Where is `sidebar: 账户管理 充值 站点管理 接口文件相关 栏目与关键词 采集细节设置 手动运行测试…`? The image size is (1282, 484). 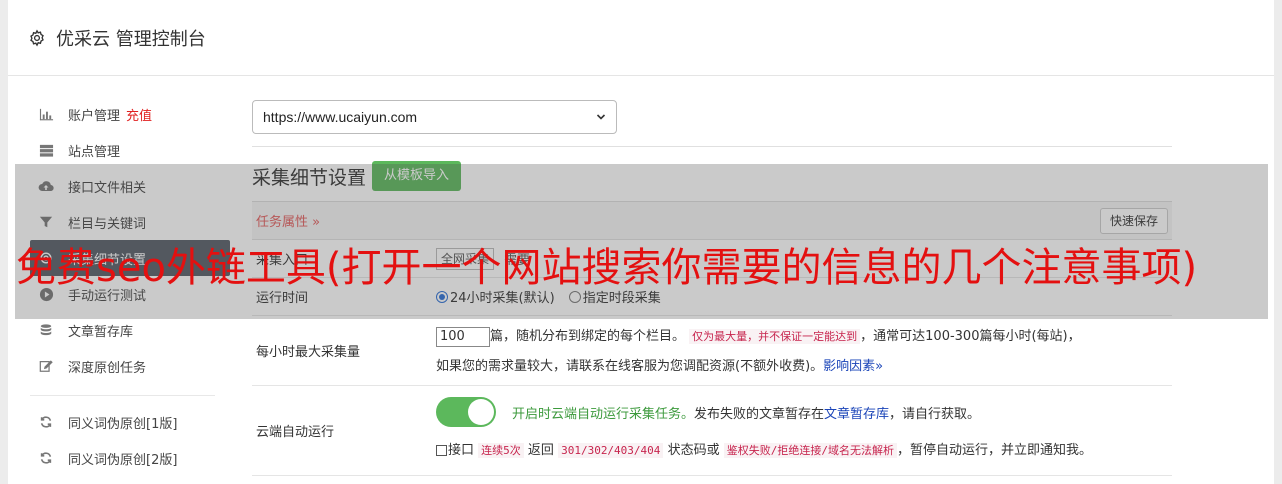
sidebar: 账户管理 充值 站点管理 接口文件相关 栏目与关键词 采集细节设置 手动运行测试… is located at coordinates (130, 286).